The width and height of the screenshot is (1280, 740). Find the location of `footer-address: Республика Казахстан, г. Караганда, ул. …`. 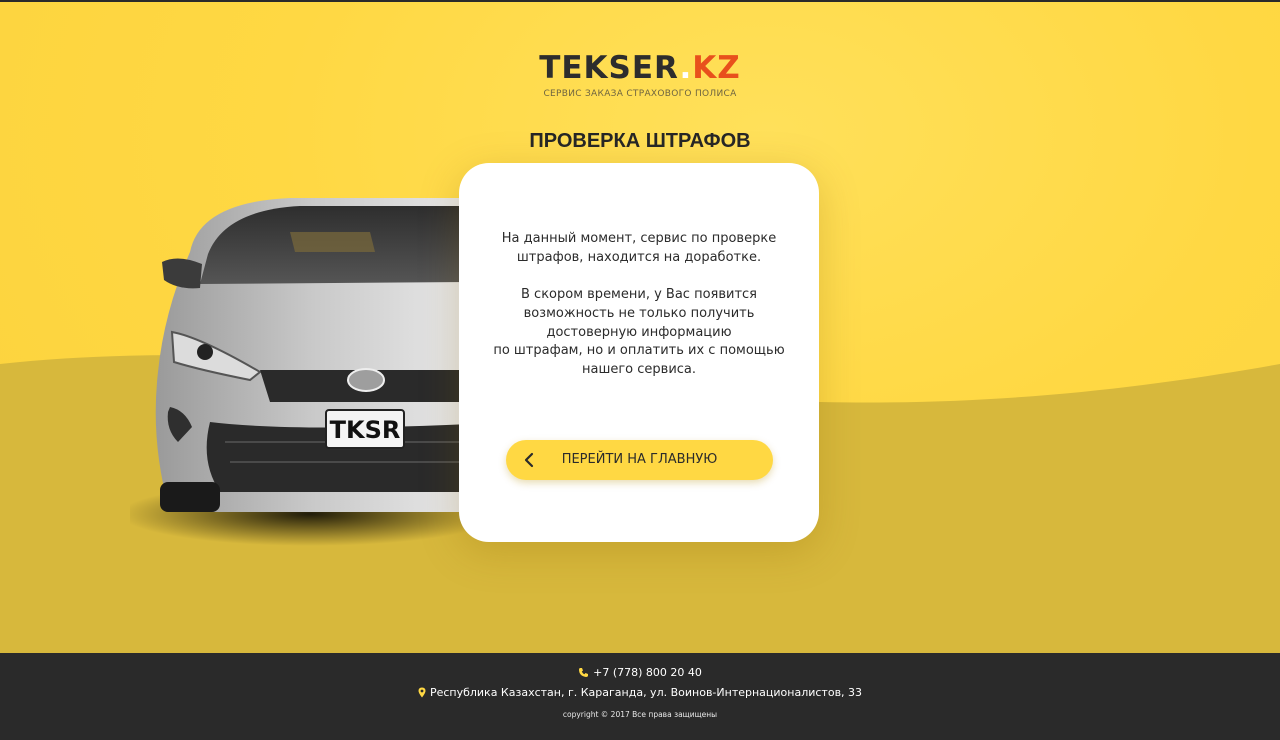

footer-address: Республика Казахстан, г. Караганда, ул. … is located at coordinates (646, 692).